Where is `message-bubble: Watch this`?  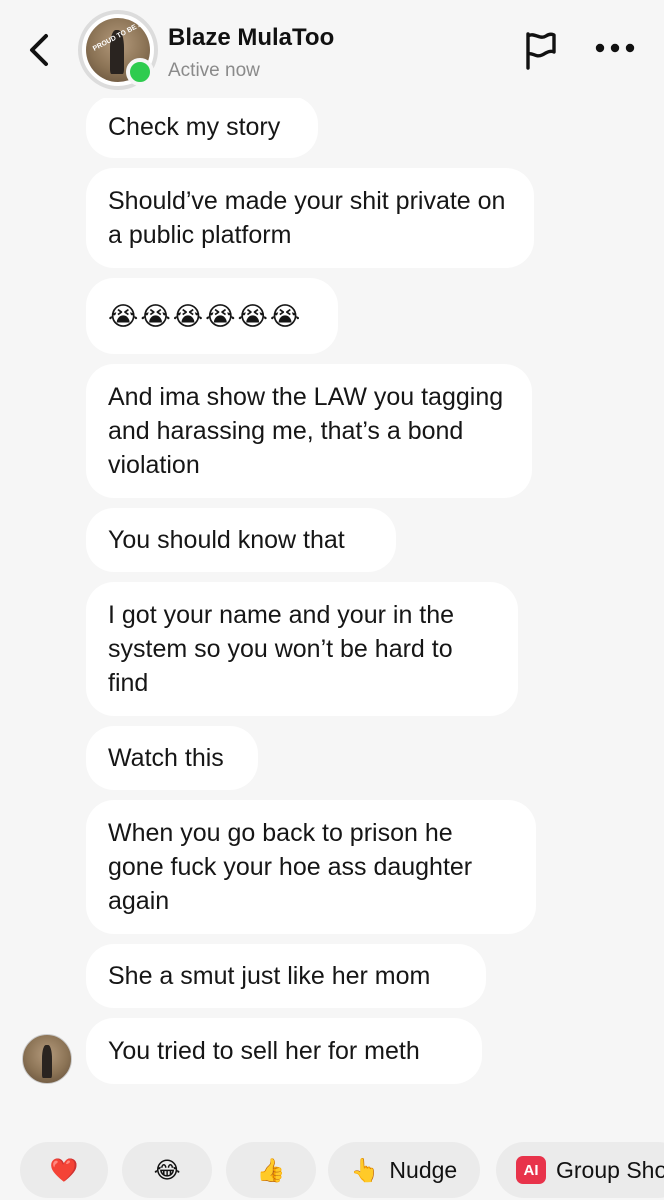 message-bubble: Watch this is located at coordinates (172, 758).